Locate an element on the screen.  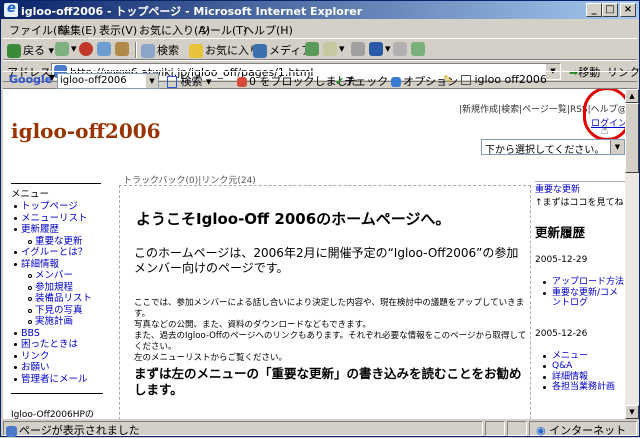
g-icon is located at coordinates (172, 82).